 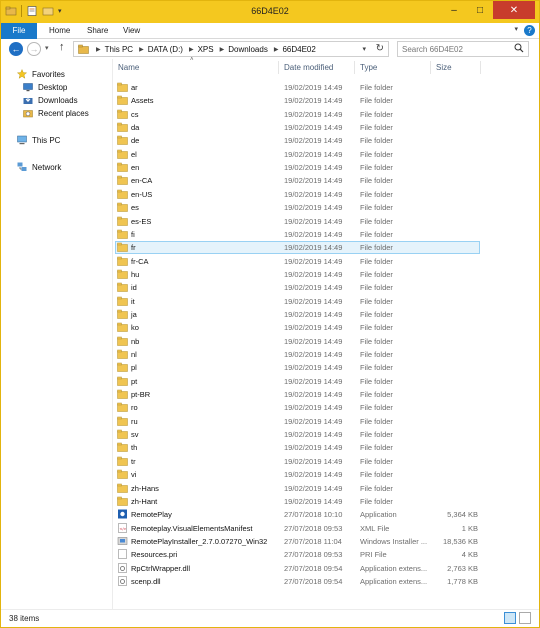 What do you see at coordinates (50, 100) in the screenshot?
I see `nav-downloads: Downloads` at bounding box center [50, 100].